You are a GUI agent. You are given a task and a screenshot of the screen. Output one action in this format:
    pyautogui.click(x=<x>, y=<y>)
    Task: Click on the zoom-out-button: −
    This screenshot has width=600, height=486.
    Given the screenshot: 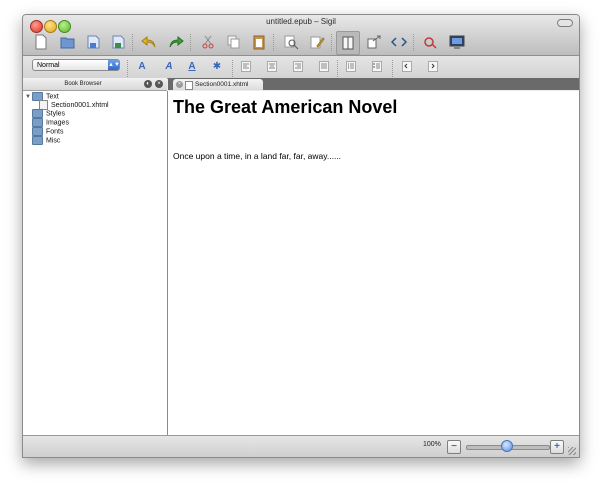 What is the action you would take?
    pyautogui.click(x=454, y=447)
    